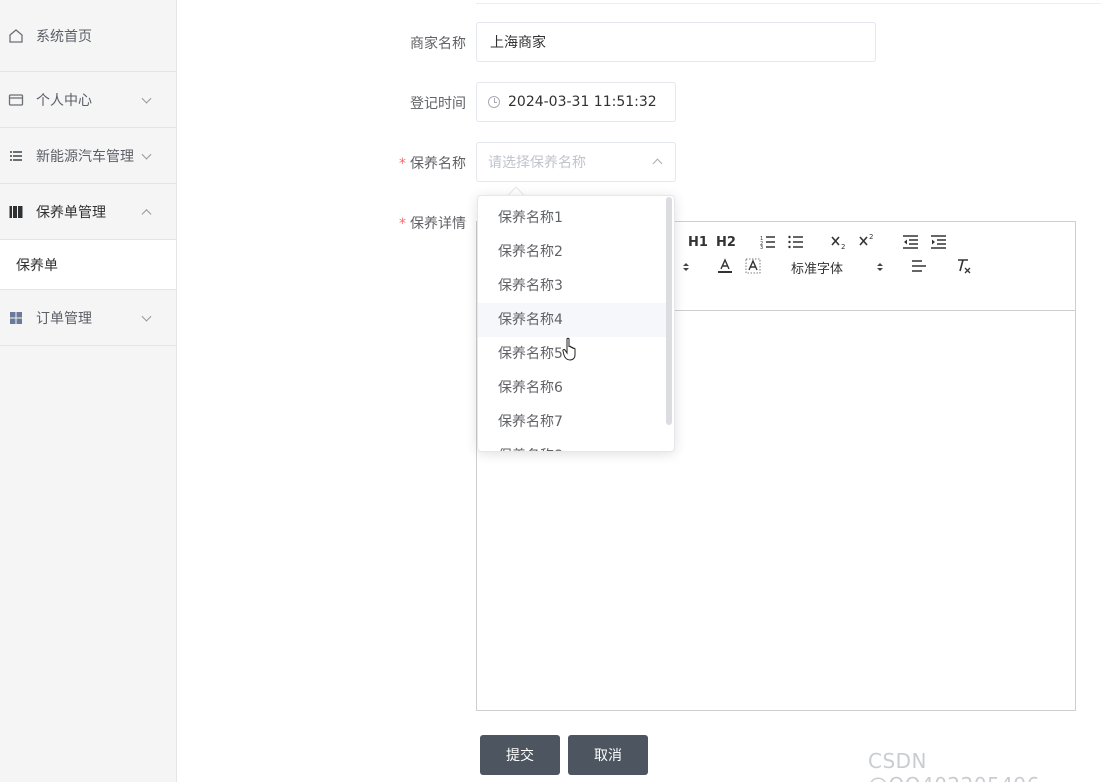  What do you see at coordinates (761, 247) in the screenshot?
I see `svg-text: 3` at bounding box center [761, 247].